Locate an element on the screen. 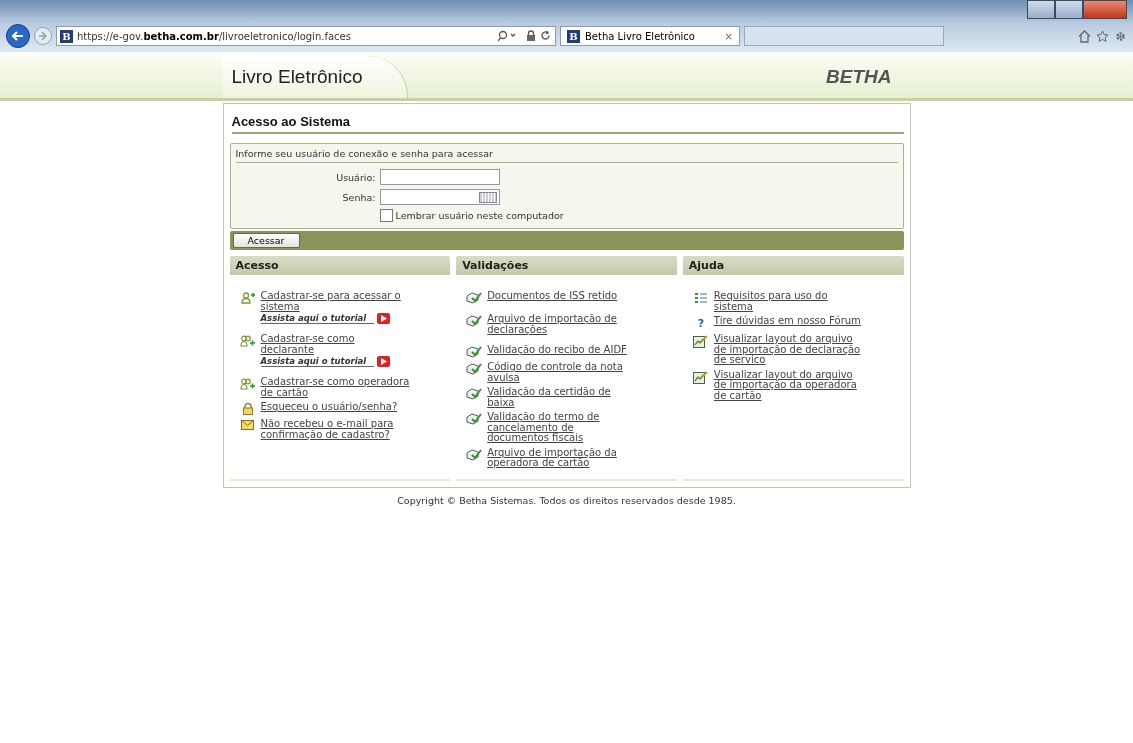  link: Esqueceu o usuário/senha? is located at coordinates (329, 407).